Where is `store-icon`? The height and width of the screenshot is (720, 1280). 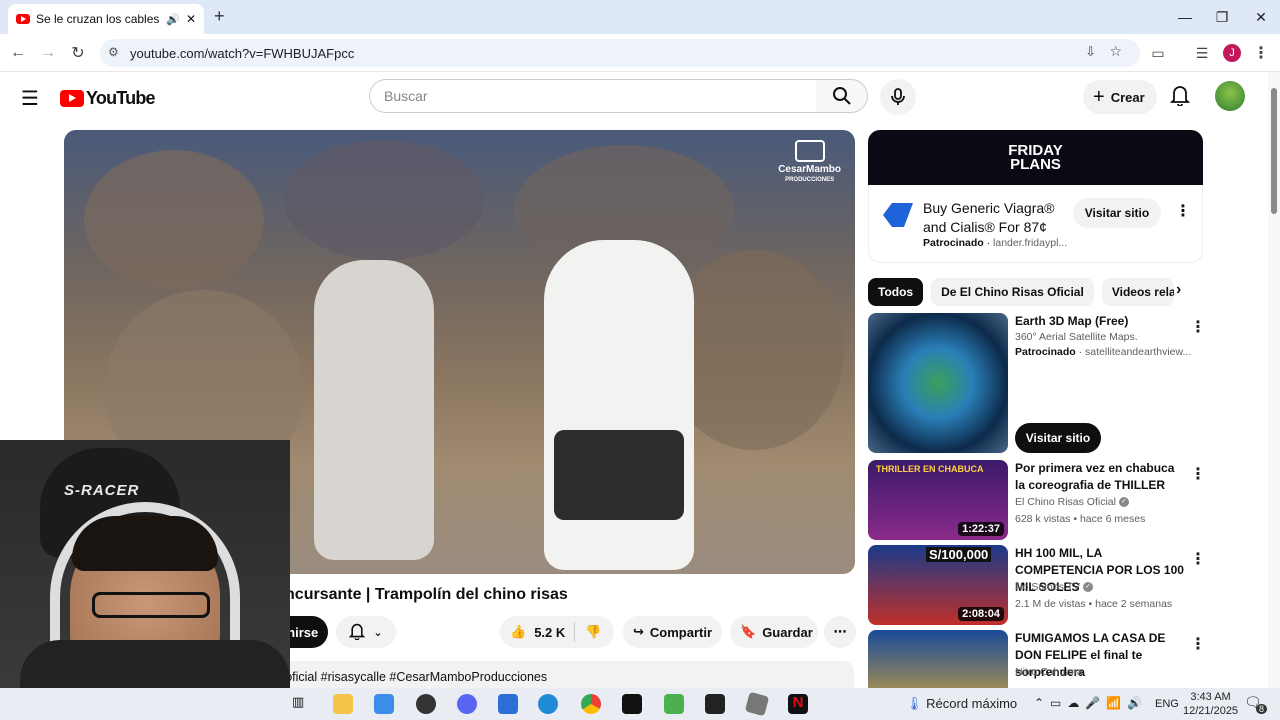 store-icon is located at coordinates (384, 704).